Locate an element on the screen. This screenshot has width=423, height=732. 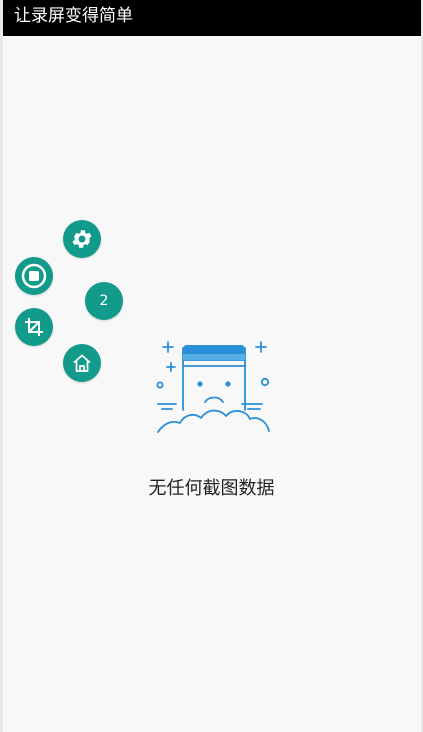
crop-icon is located at coordinates (34, 327).